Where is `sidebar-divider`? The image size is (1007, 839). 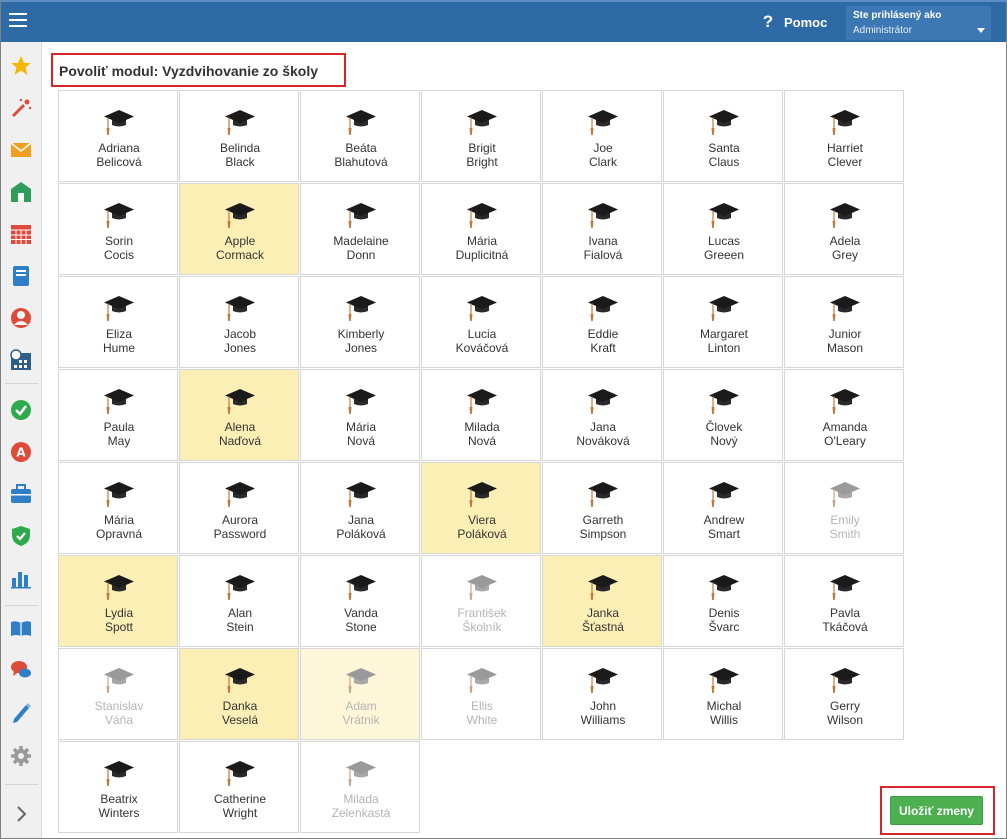
sidebar-divider is located at coordinates (21, 784).